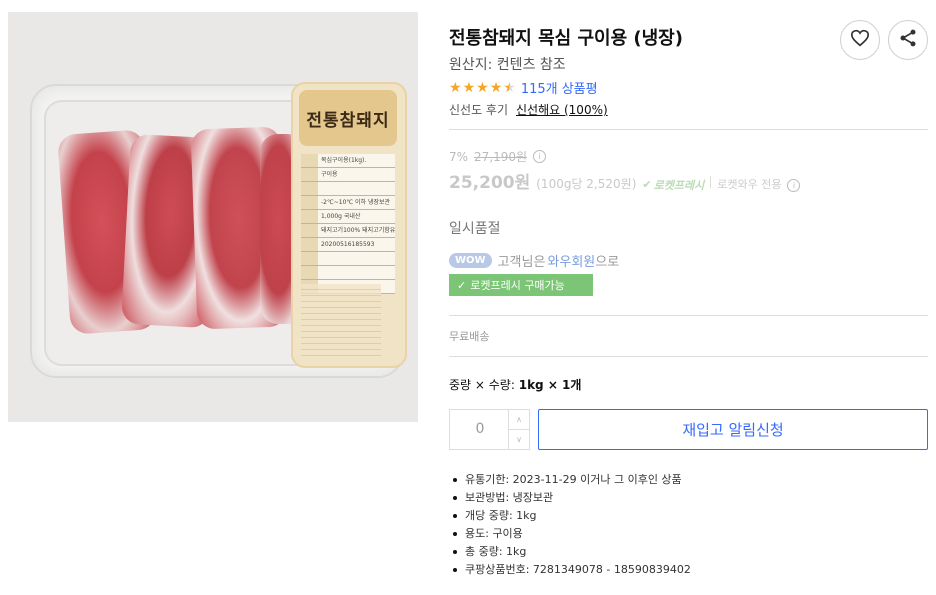 The height and width of the screenshot is (595, 936). What do you see at coordinates (571, 570) in the screenshot?
I see `detail-item: 쿠팡상품번호: 7281349078 - 18590839402` at bounding box center [571, 570].